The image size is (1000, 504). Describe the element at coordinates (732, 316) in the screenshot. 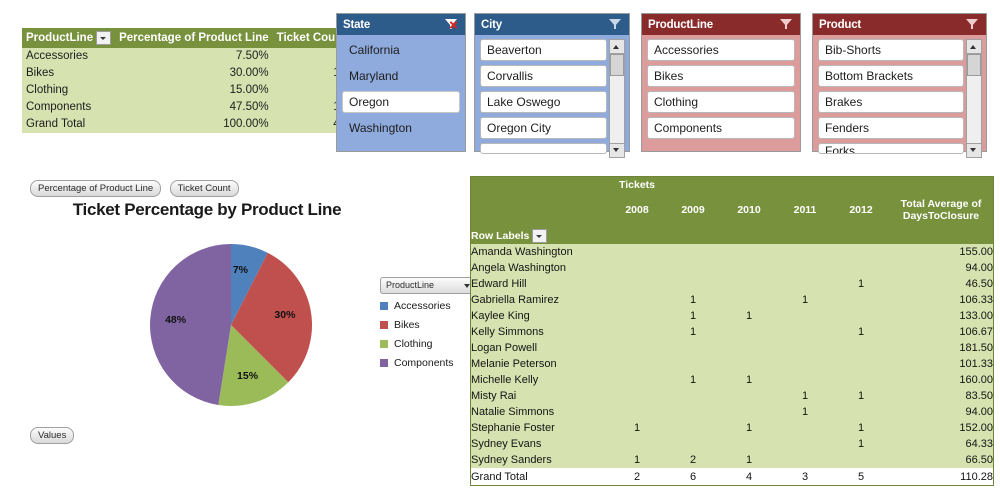

I see `table-row: Kaylee King 1 1 133.00` at that location.